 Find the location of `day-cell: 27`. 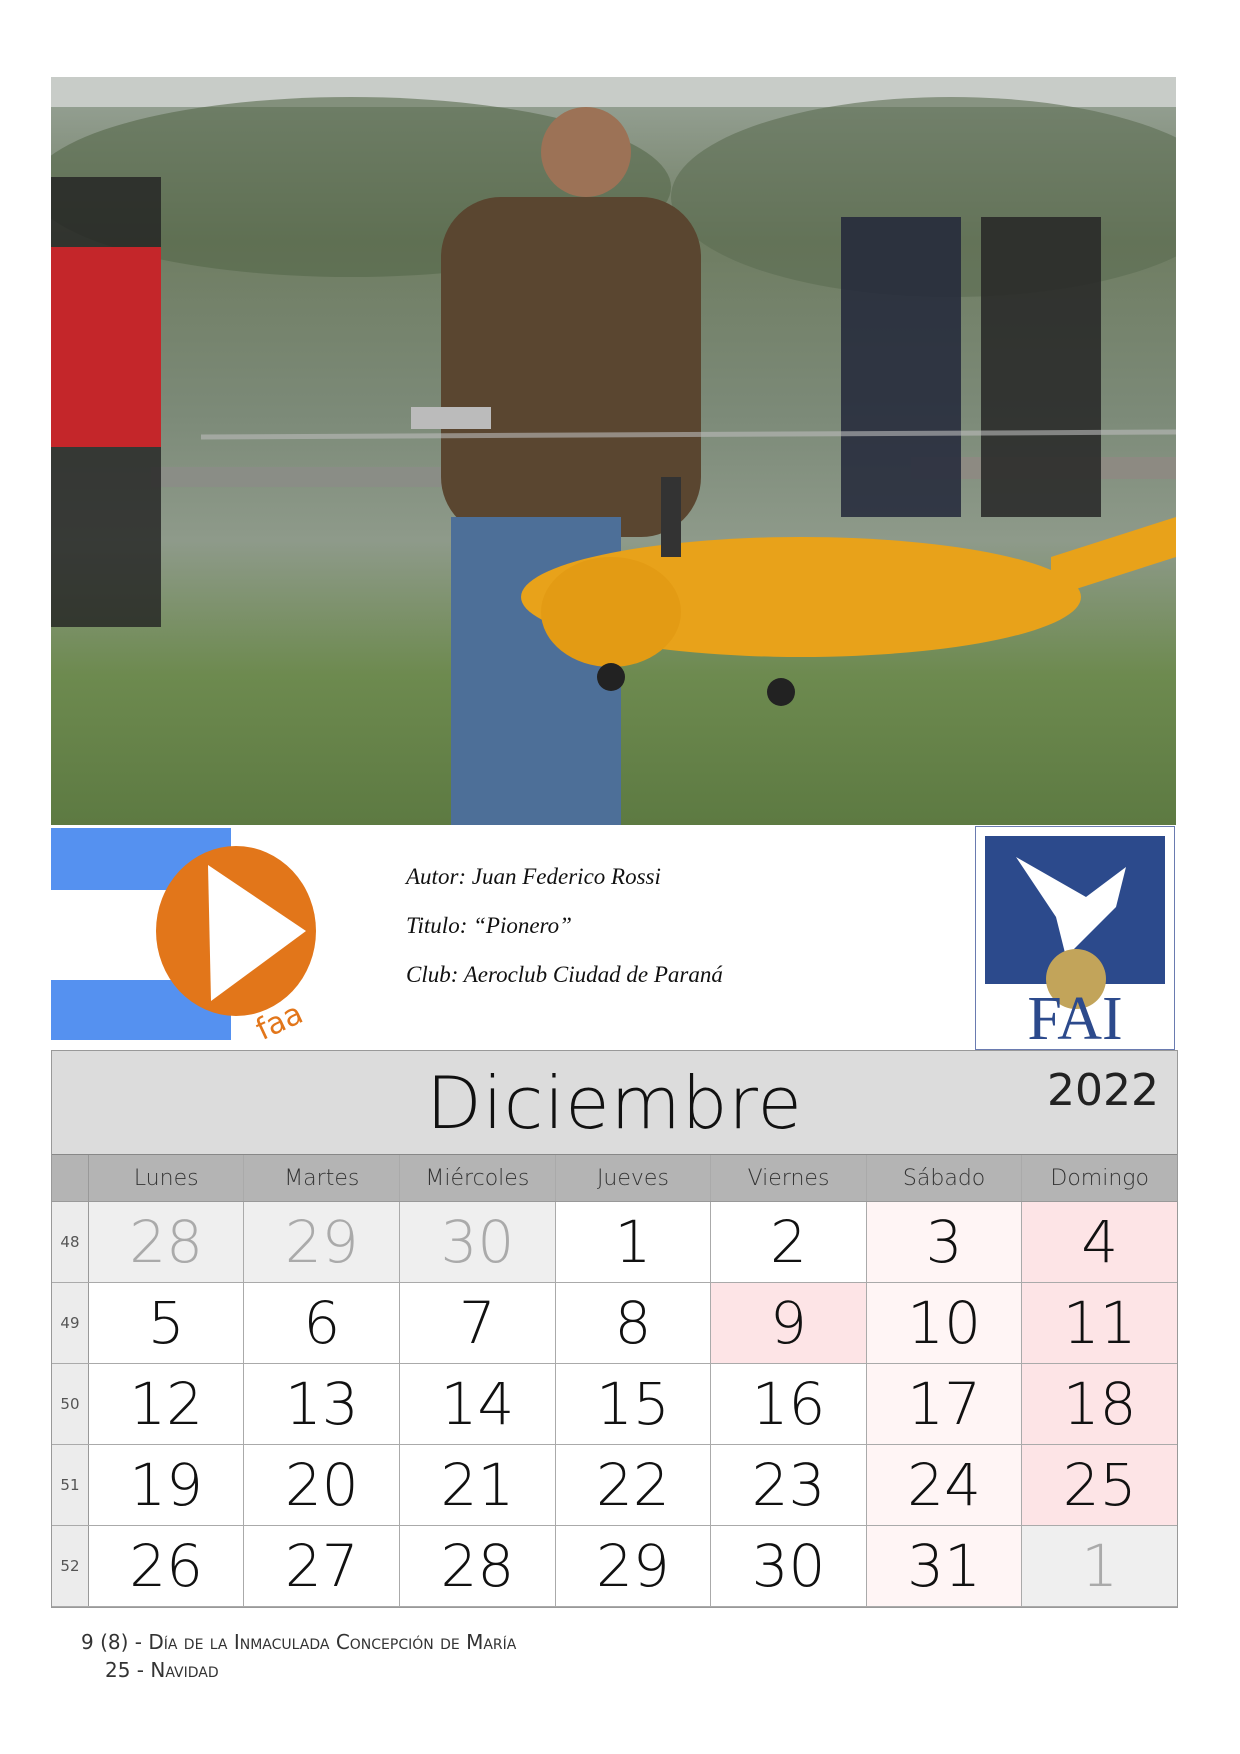

day-cell: 27 is located at coordinates (322, 1566).